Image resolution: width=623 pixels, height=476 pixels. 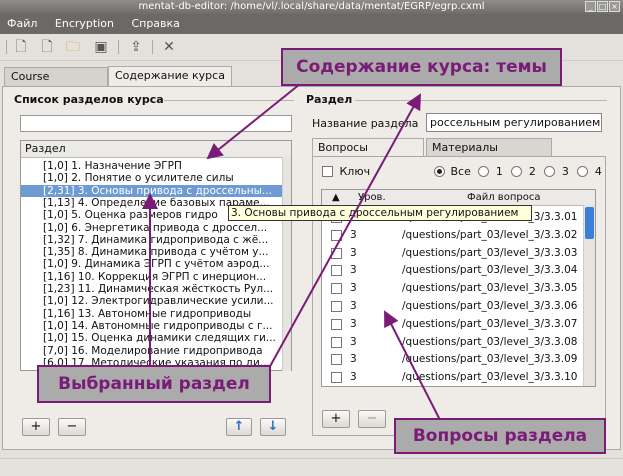 I want to click on question-row: 3/questions/part_03/level_3/3.3.06, so click(x=458, y=306).